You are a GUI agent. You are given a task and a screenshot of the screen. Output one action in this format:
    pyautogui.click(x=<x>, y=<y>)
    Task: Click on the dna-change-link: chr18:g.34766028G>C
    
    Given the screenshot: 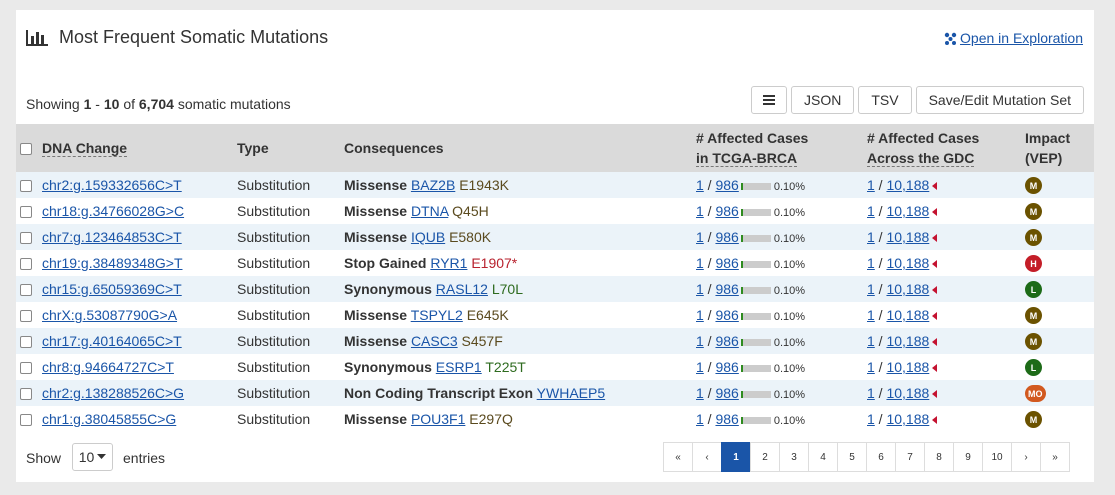 What is the action you would take?
    pyautogui.click(x=113, y=211)
    